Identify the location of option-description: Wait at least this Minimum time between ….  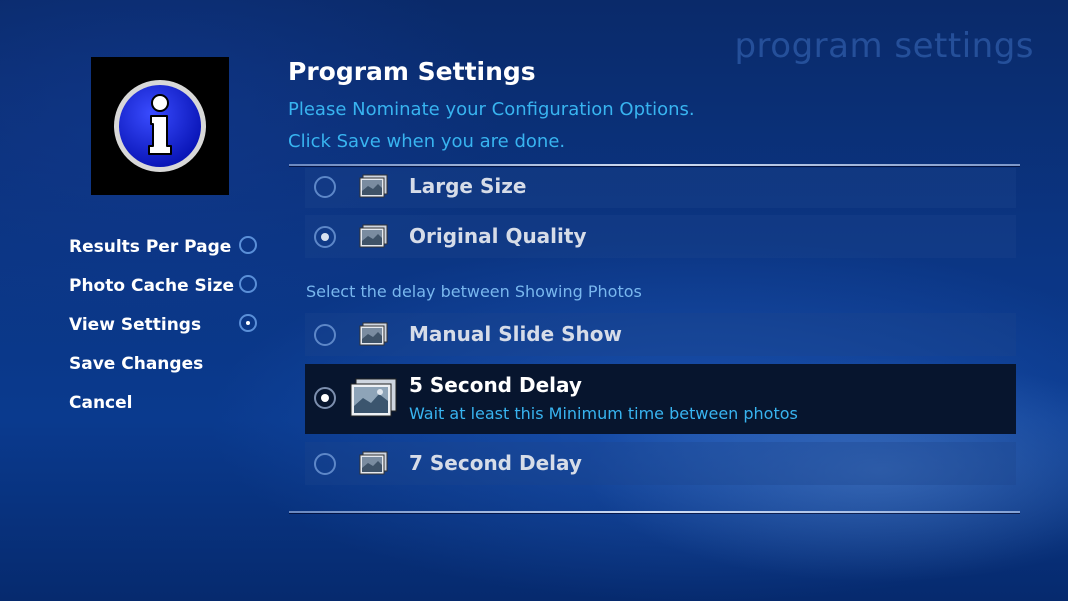
(603, 413).